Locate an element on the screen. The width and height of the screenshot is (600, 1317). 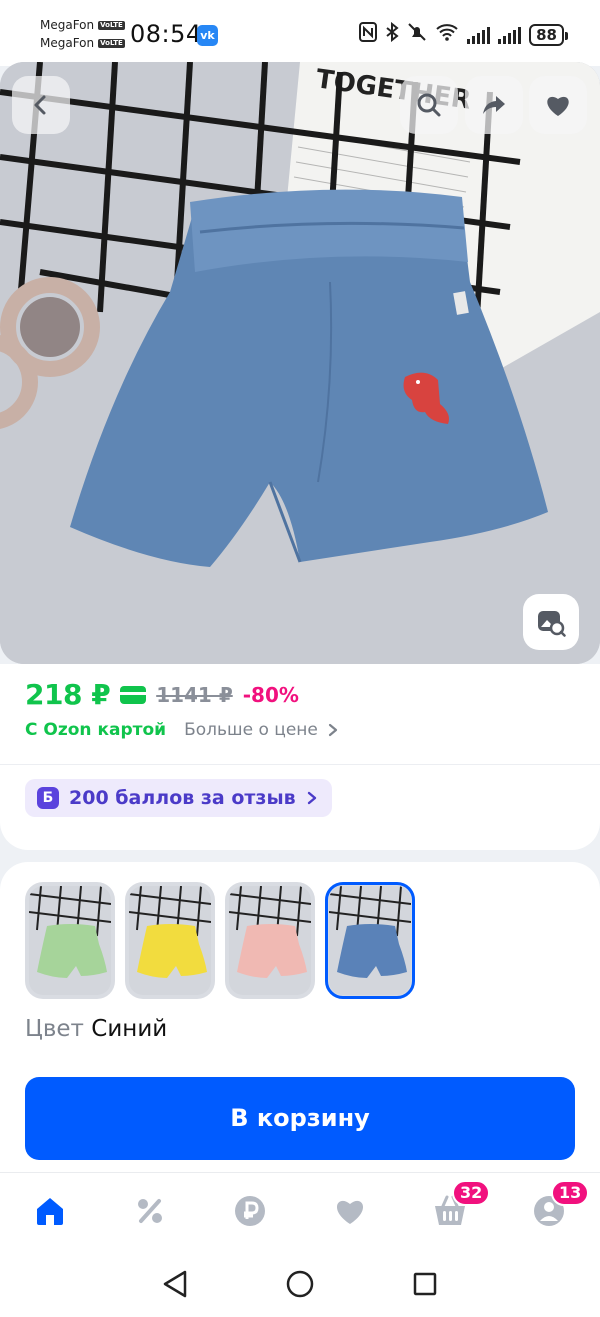
color-value: Синий is located at coordinates (129, 1029).